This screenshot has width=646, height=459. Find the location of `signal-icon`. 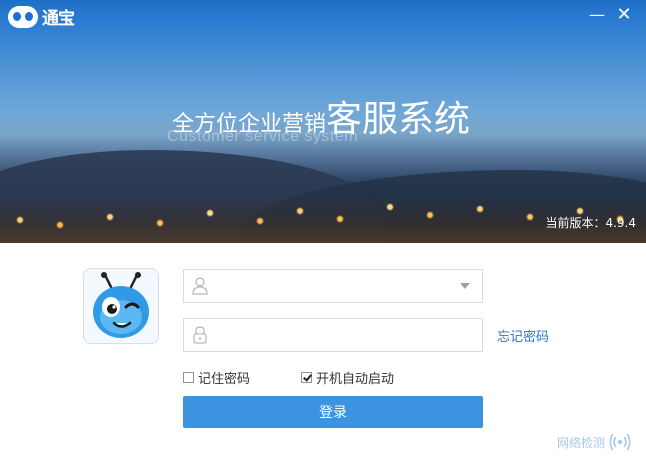

signal-icon is located at coordinates (620, 442).